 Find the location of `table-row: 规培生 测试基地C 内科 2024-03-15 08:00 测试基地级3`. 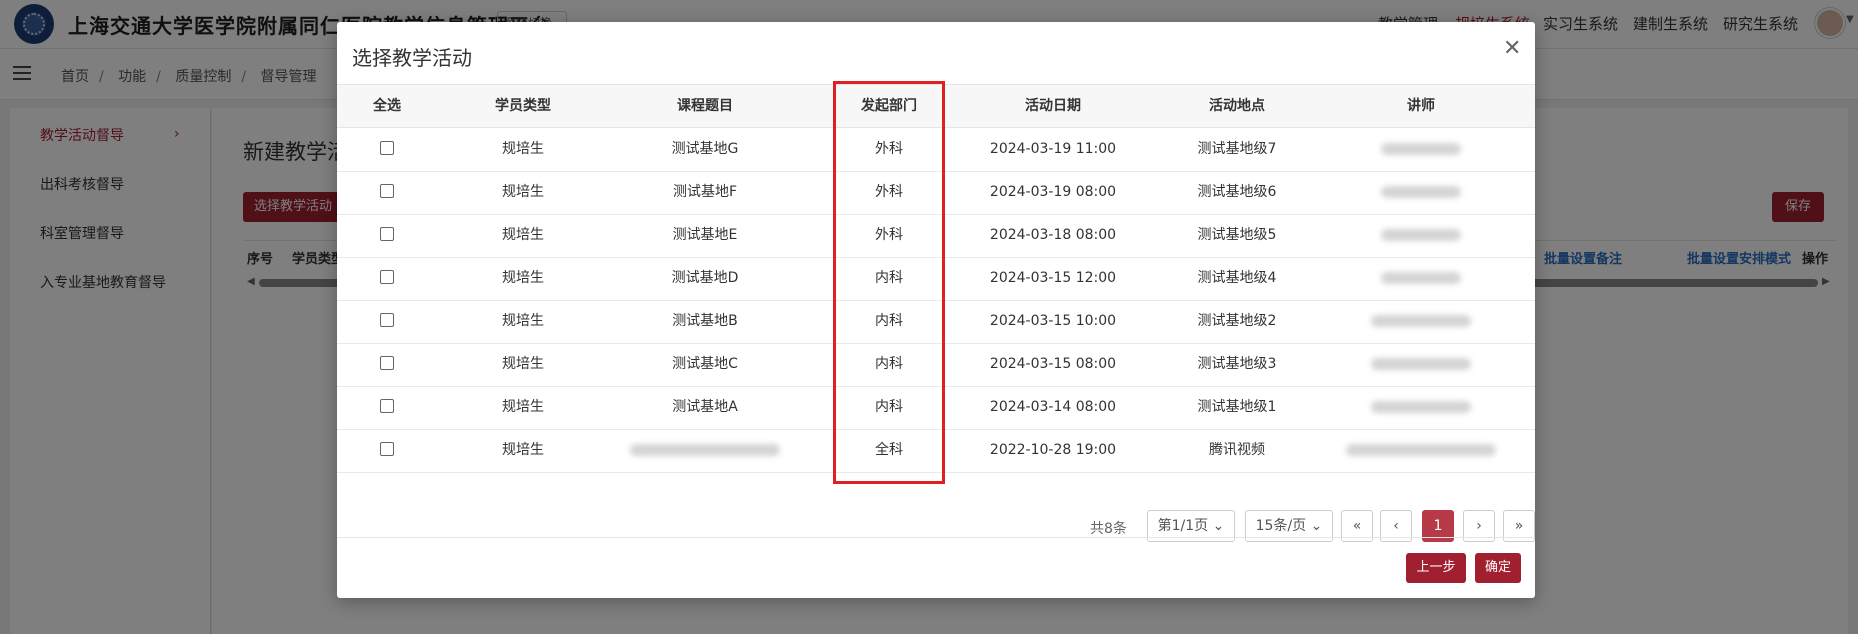

table-row: 规培生 测试基地C 内科 2024-03-15 08:00 测试基地级3 is located at coordinates (936, 365).